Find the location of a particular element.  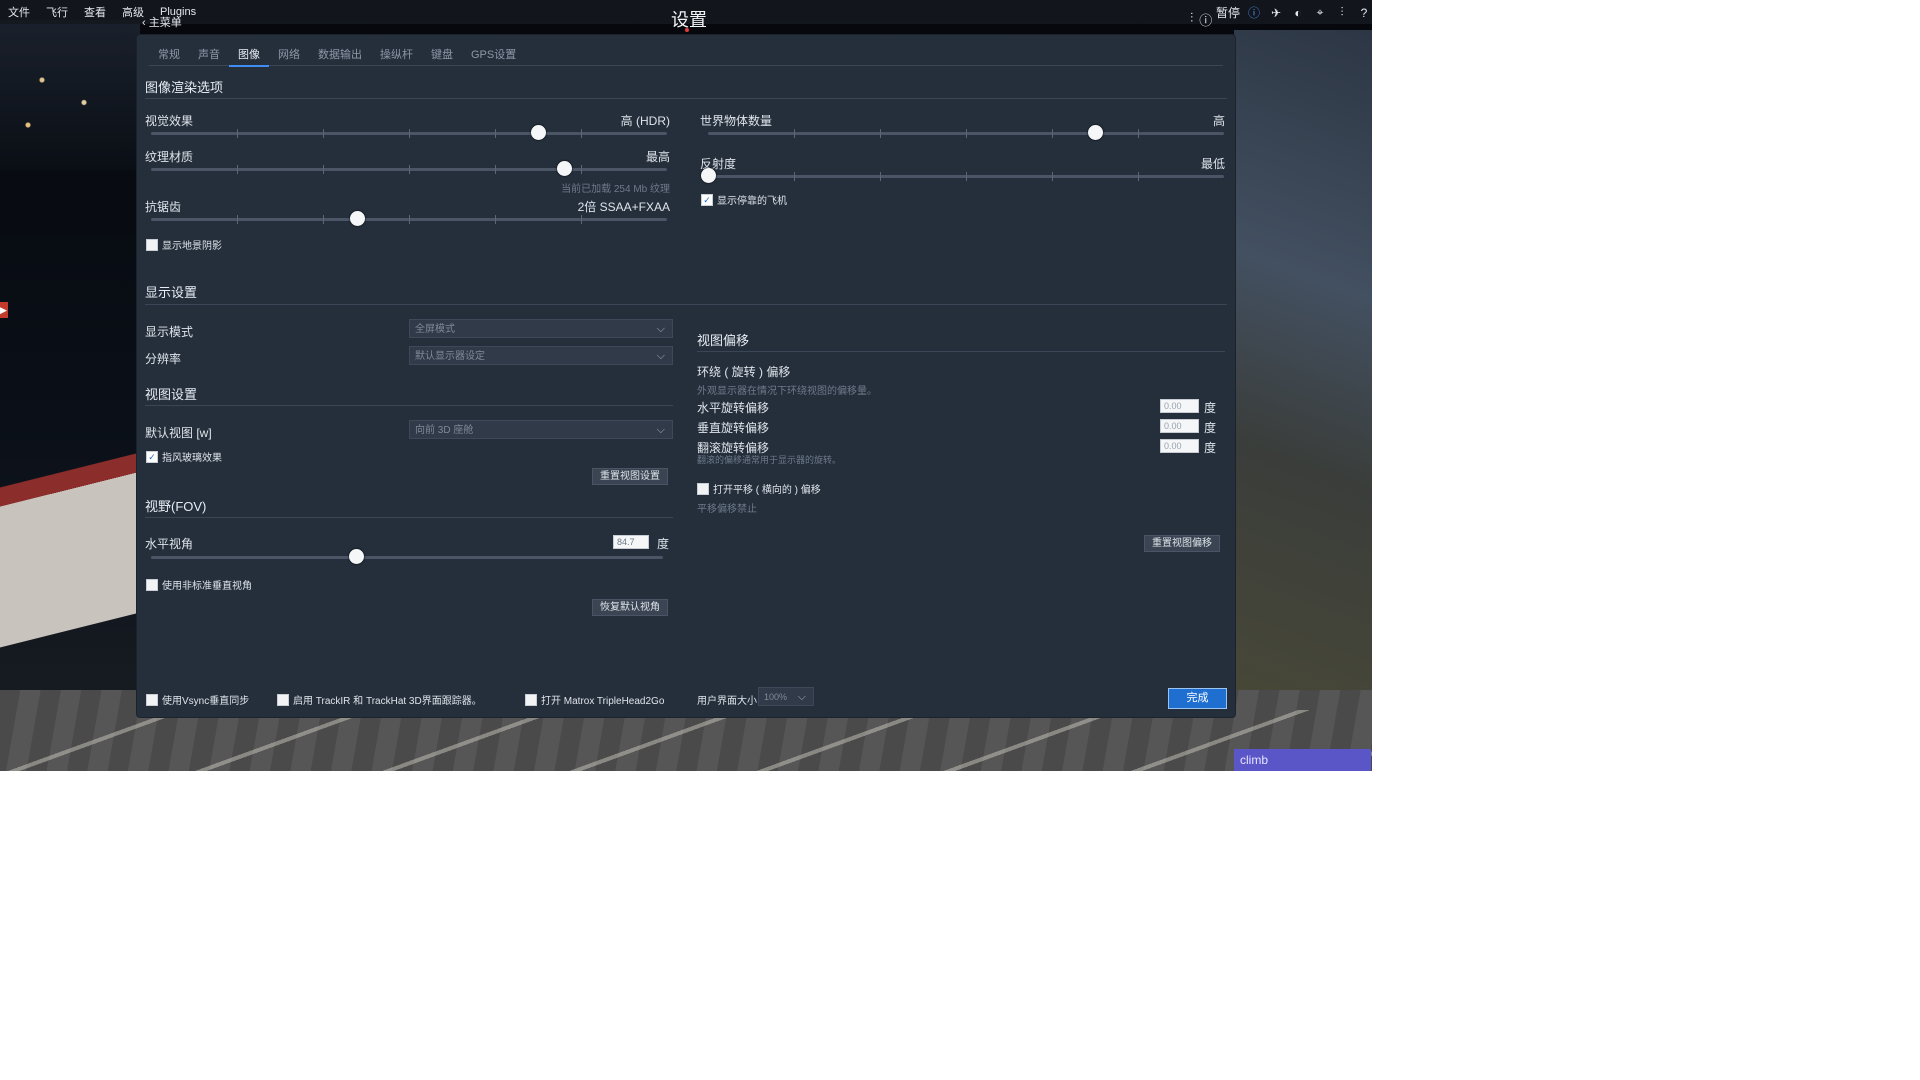

display-section-title: 显示设置 is located at coordinates (171, 292).